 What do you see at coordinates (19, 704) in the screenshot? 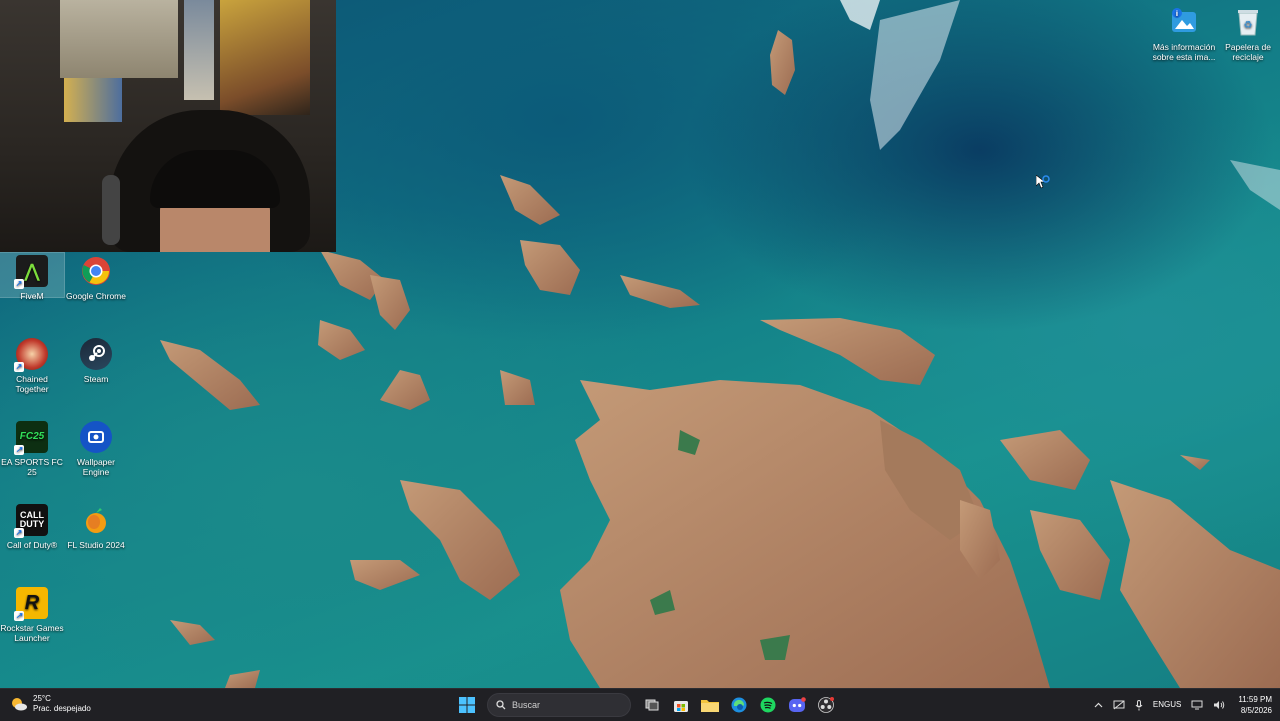
I see `weather-sun-cloud-icon` at bounding box center [19, 704].